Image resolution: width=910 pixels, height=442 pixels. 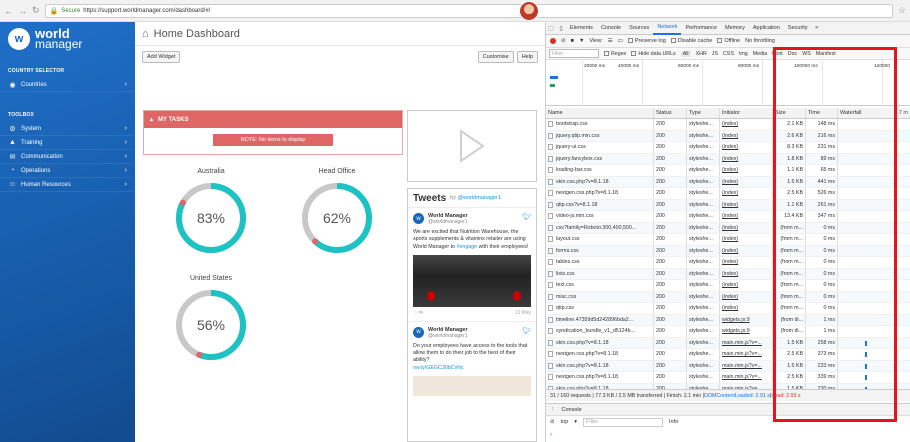 What do you see at coordinates (273, 119) in the screenshot?
I see `tasks-header: ▴ MY TASKS` at bounding box center [273, 119].